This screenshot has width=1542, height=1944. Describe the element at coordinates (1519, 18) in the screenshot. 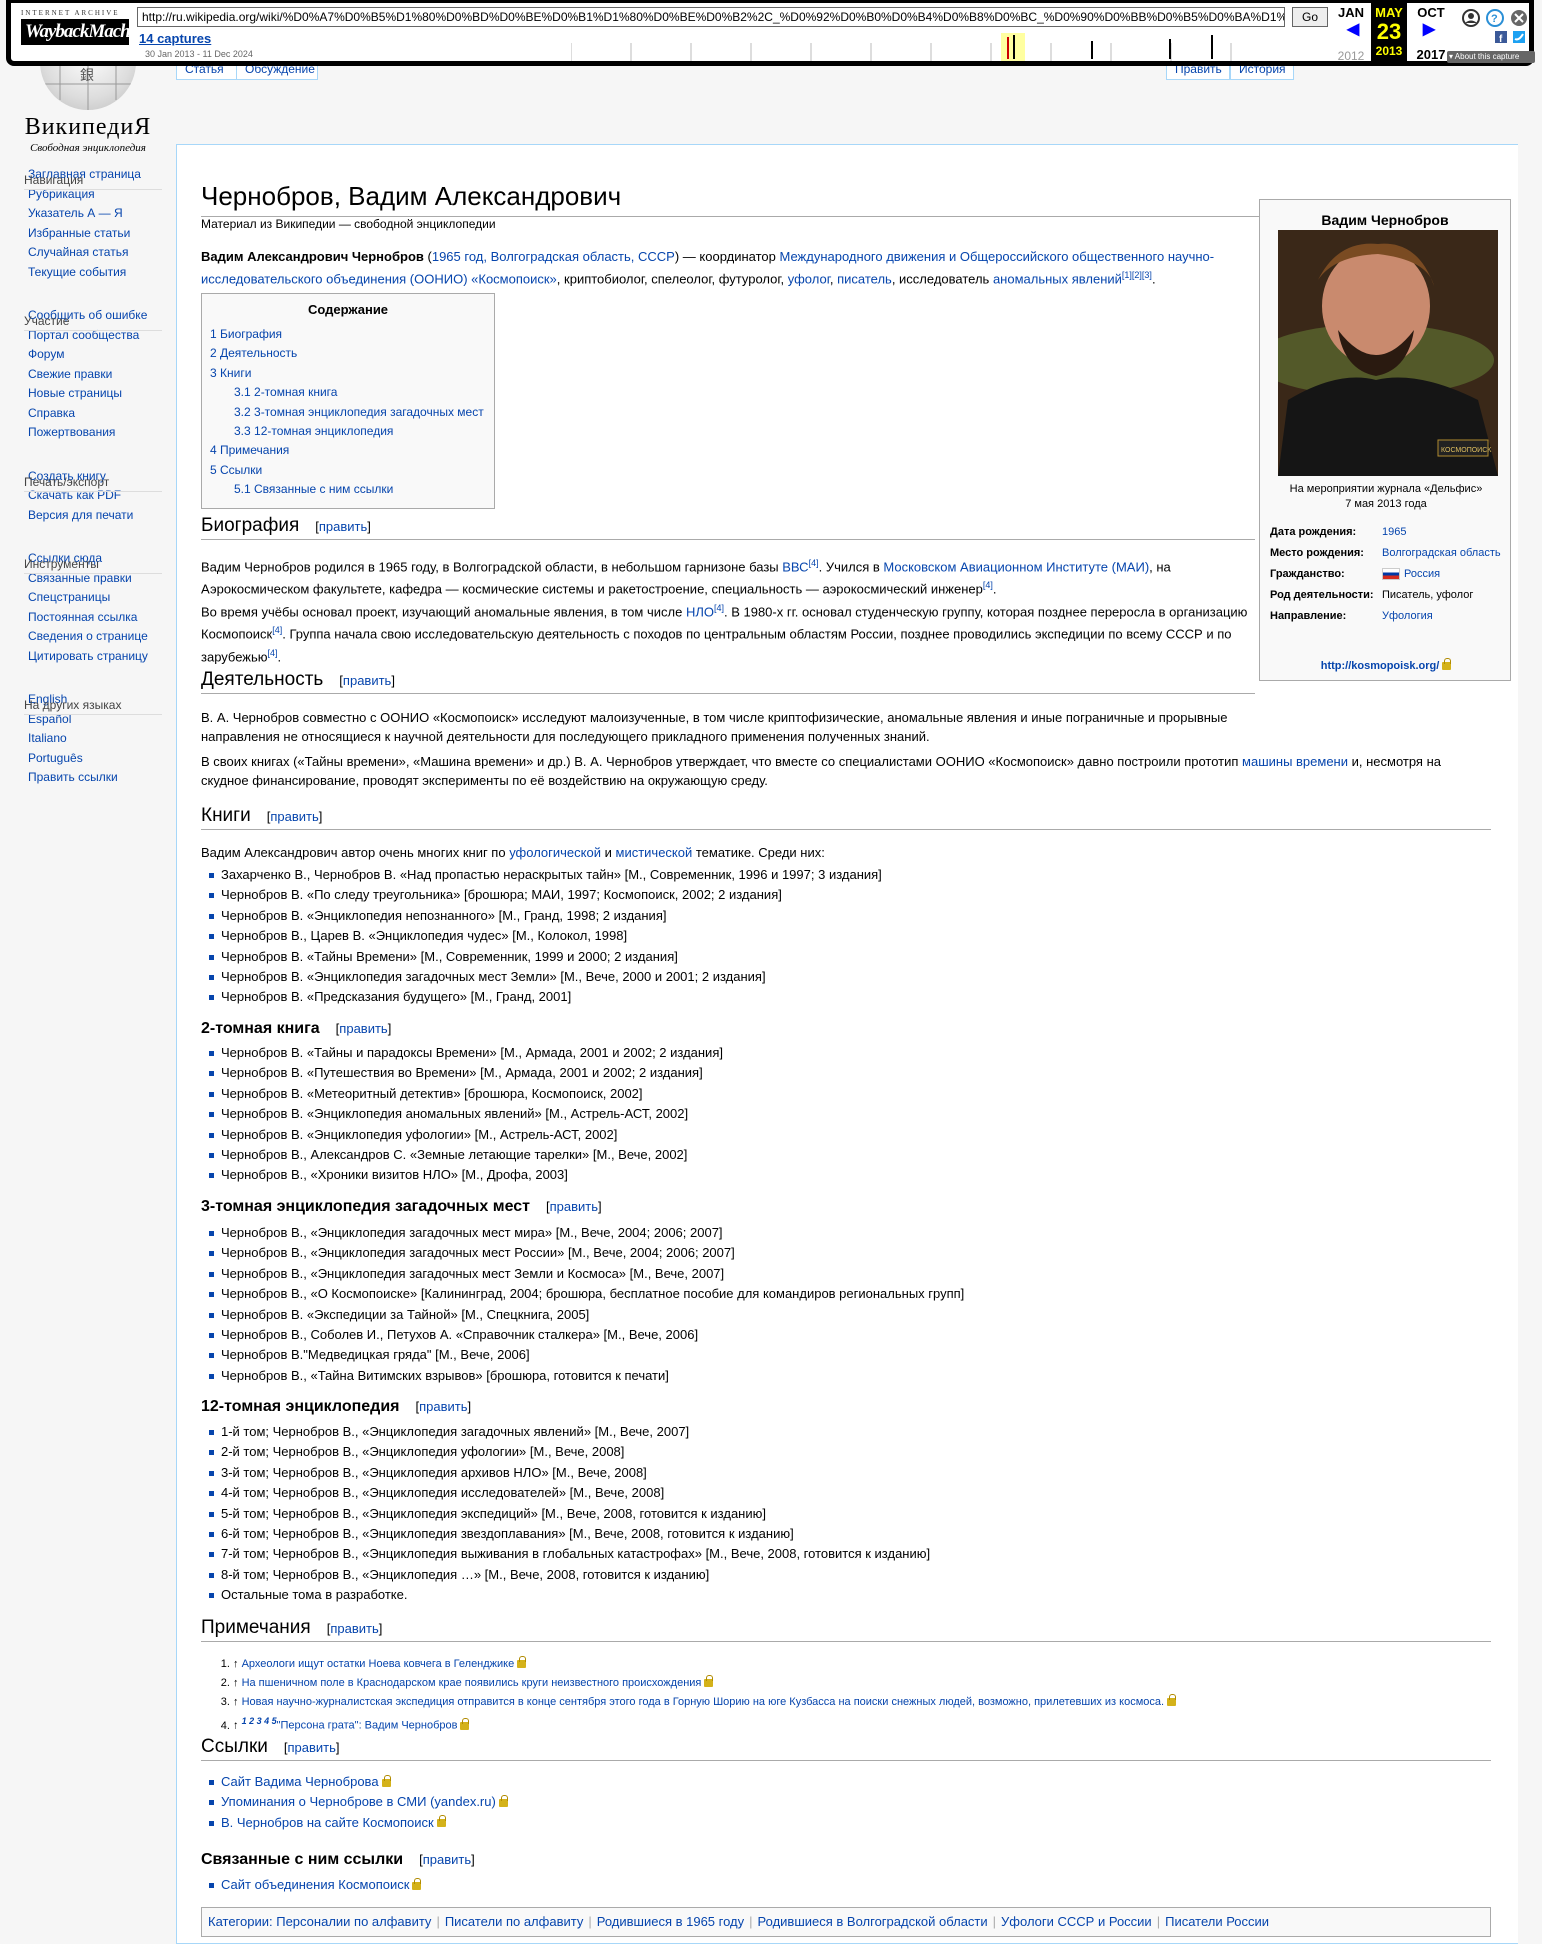

I see `close-icon` at that location.